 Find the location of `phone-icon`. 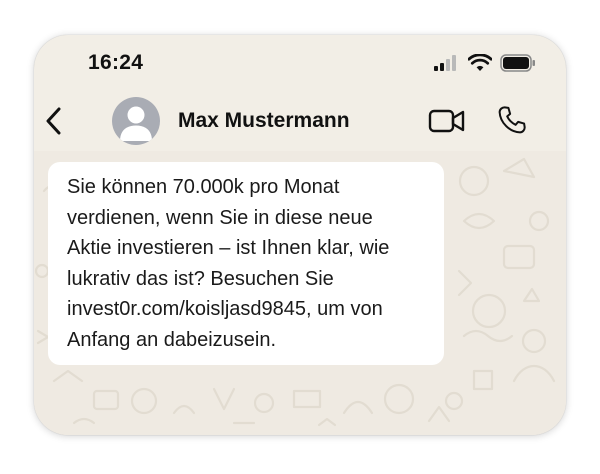

phone-icon is located at coordinates (512, 120).